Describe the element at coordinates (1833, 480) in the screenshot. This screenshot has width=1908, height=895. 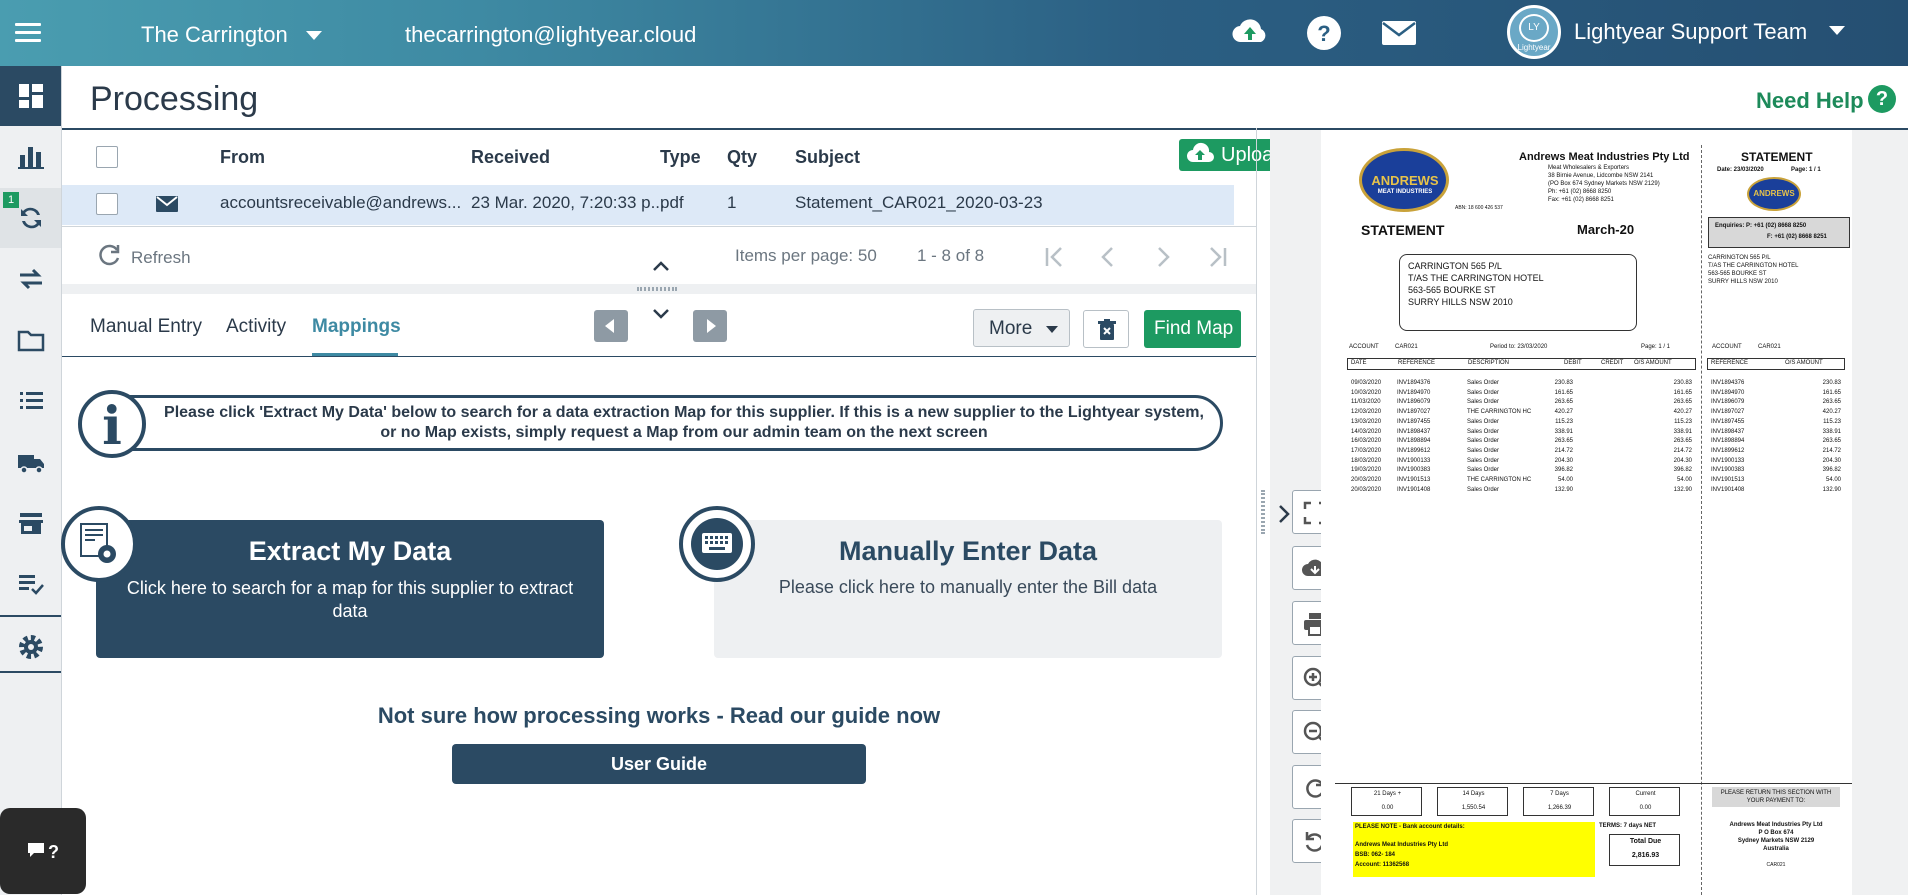
I see `remit-line-os-amount: 54.00` at that location.